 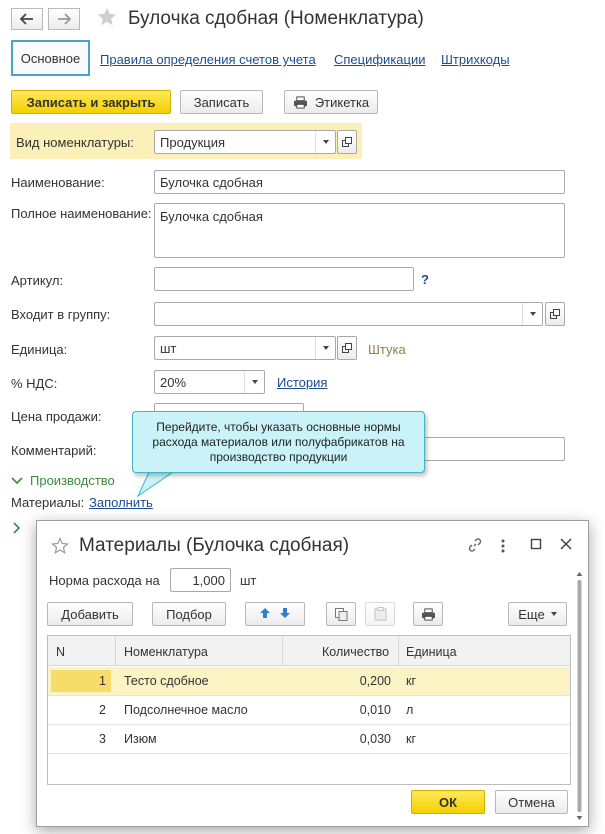 What do you see at coordinates (309, 710) in the screenshot?
I see `table-row: 2 Подсолнечное масло 0,010 л` at bounding box center [309, 710].